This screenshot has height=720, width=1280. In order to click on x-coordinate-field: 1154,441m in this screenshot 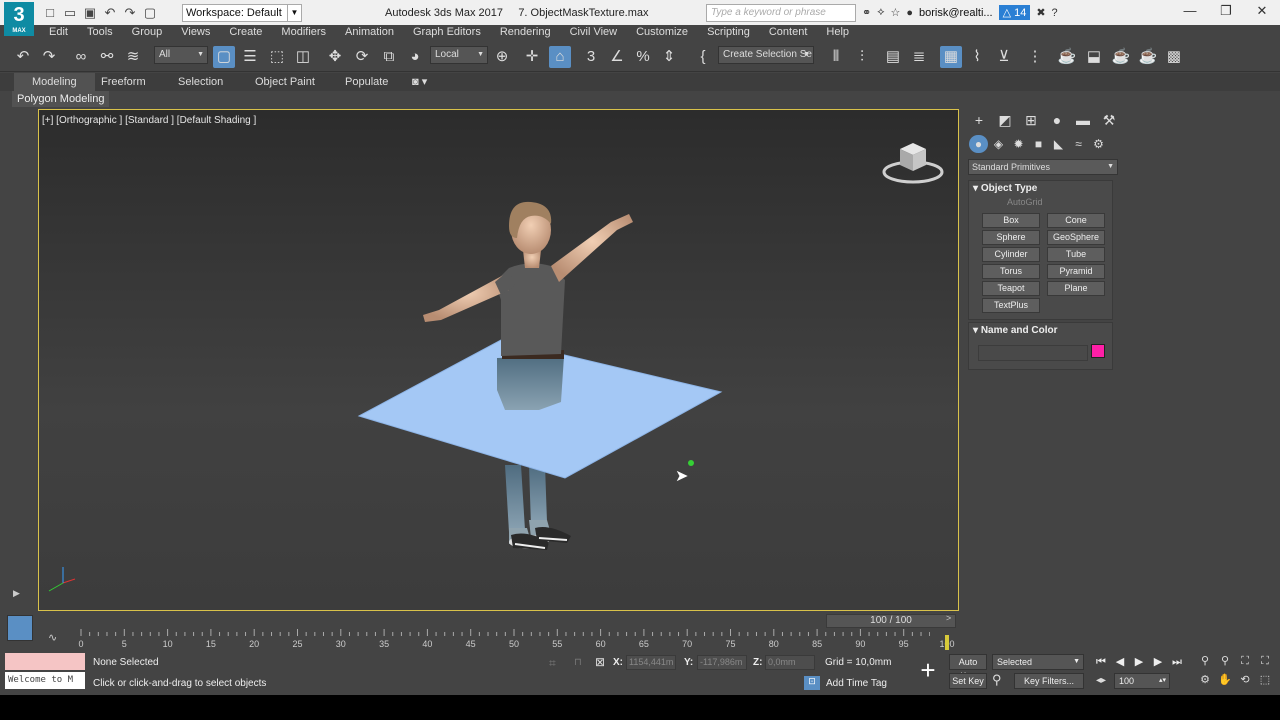, I will do `click(651, 662)`.